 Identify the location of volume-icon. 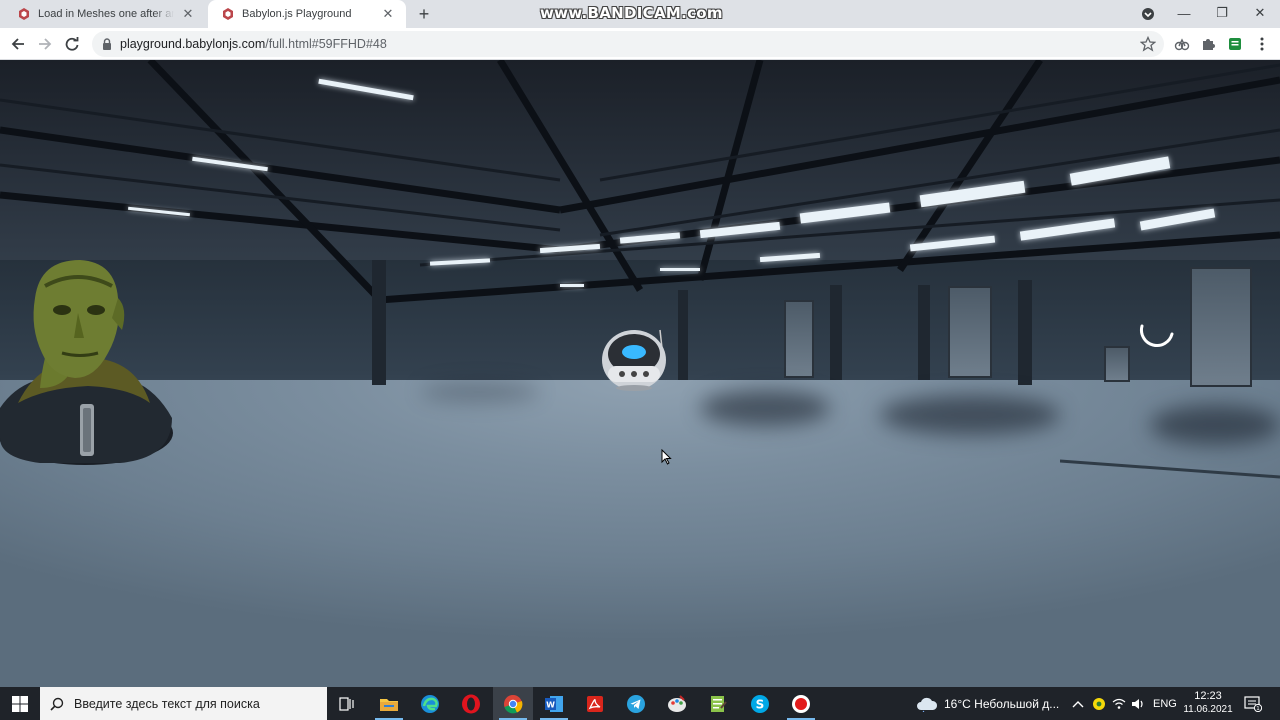
(1138, 703).